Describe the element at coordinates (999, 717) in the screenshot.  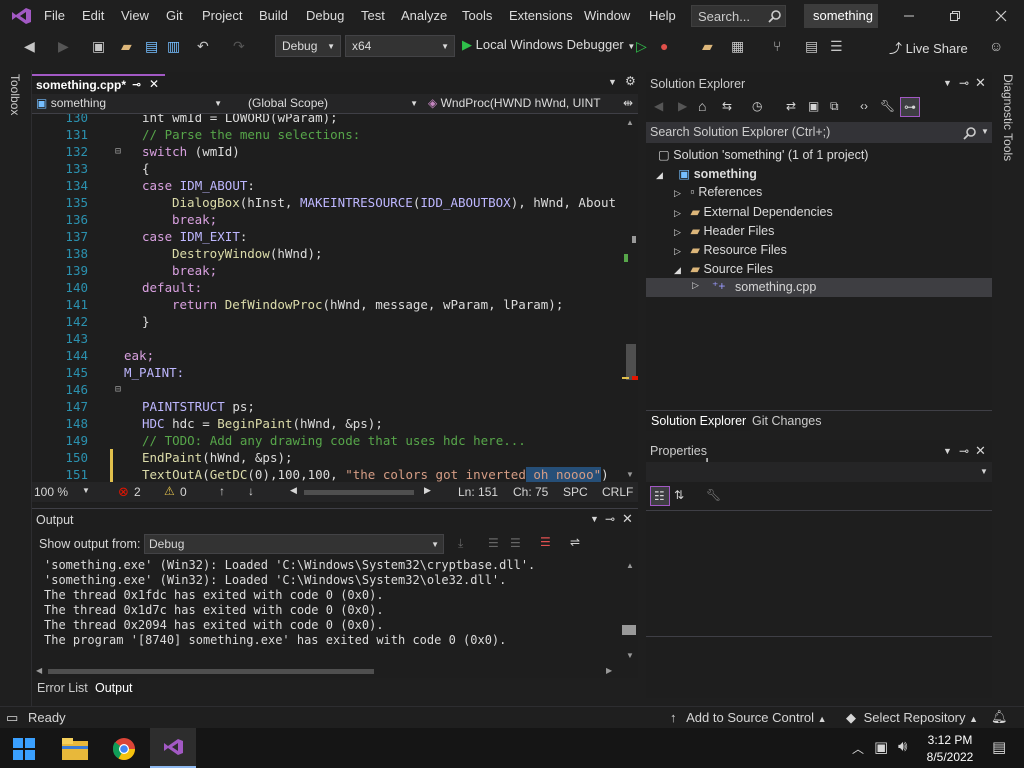
I see `notifications-bell-icon: 🔔︎` at that location.